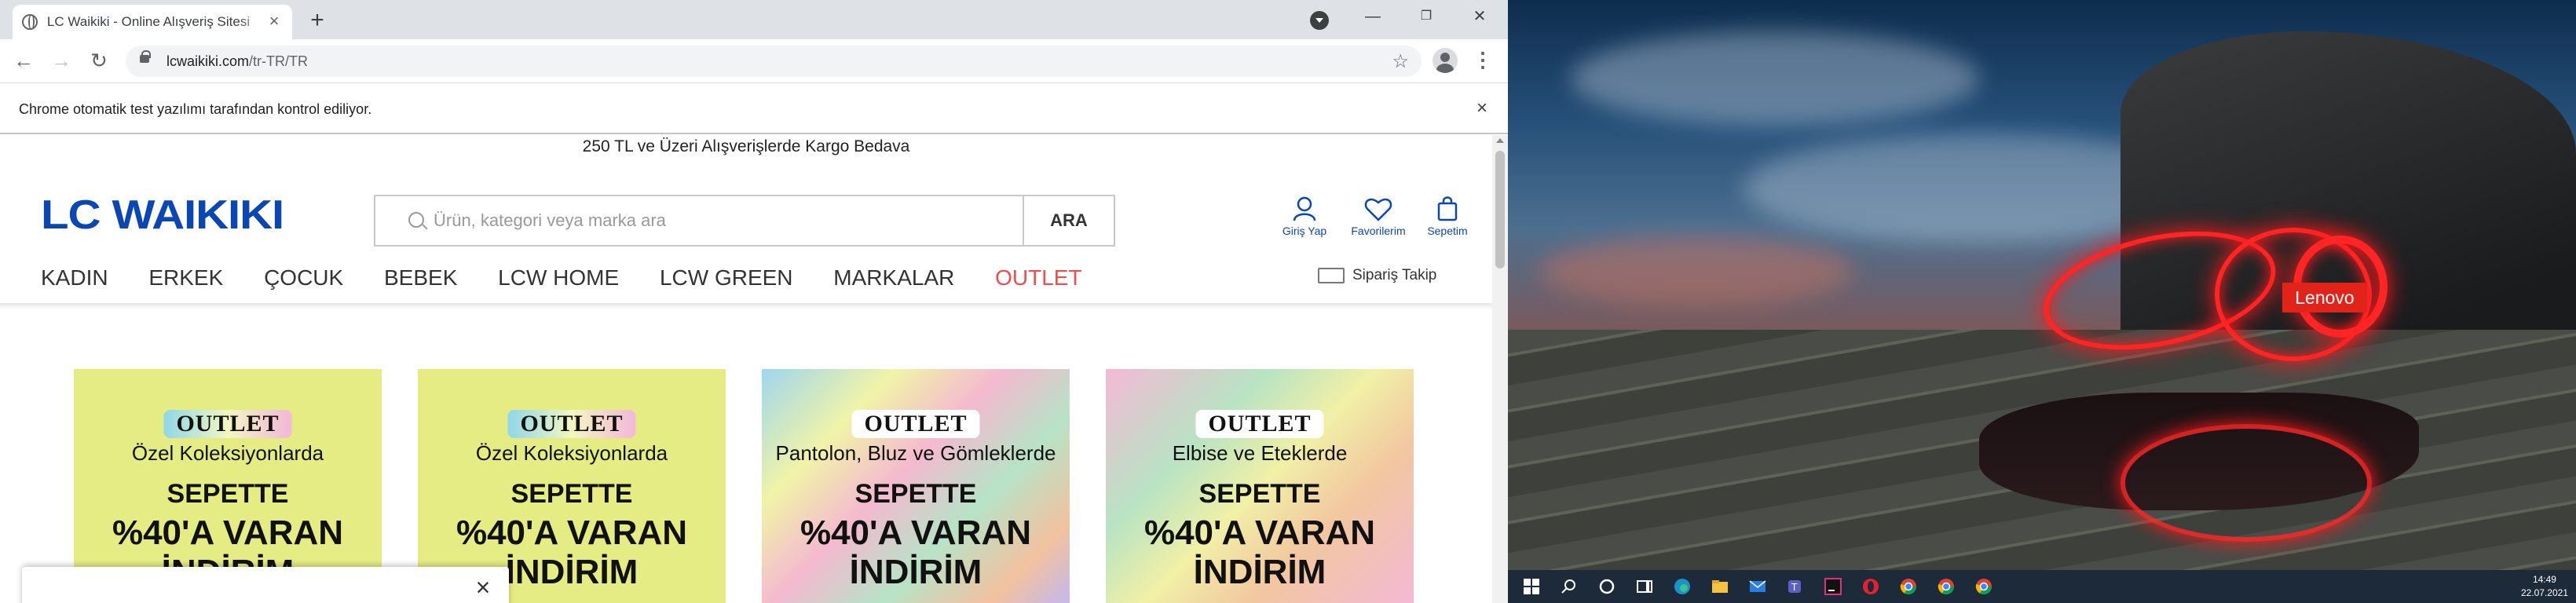 The height and width of the screenshot is (603, 2576). What do you see at coordinates (1378, 210) in the screenshot?
I see `heart-icon` at bounding box center [1378, 210].